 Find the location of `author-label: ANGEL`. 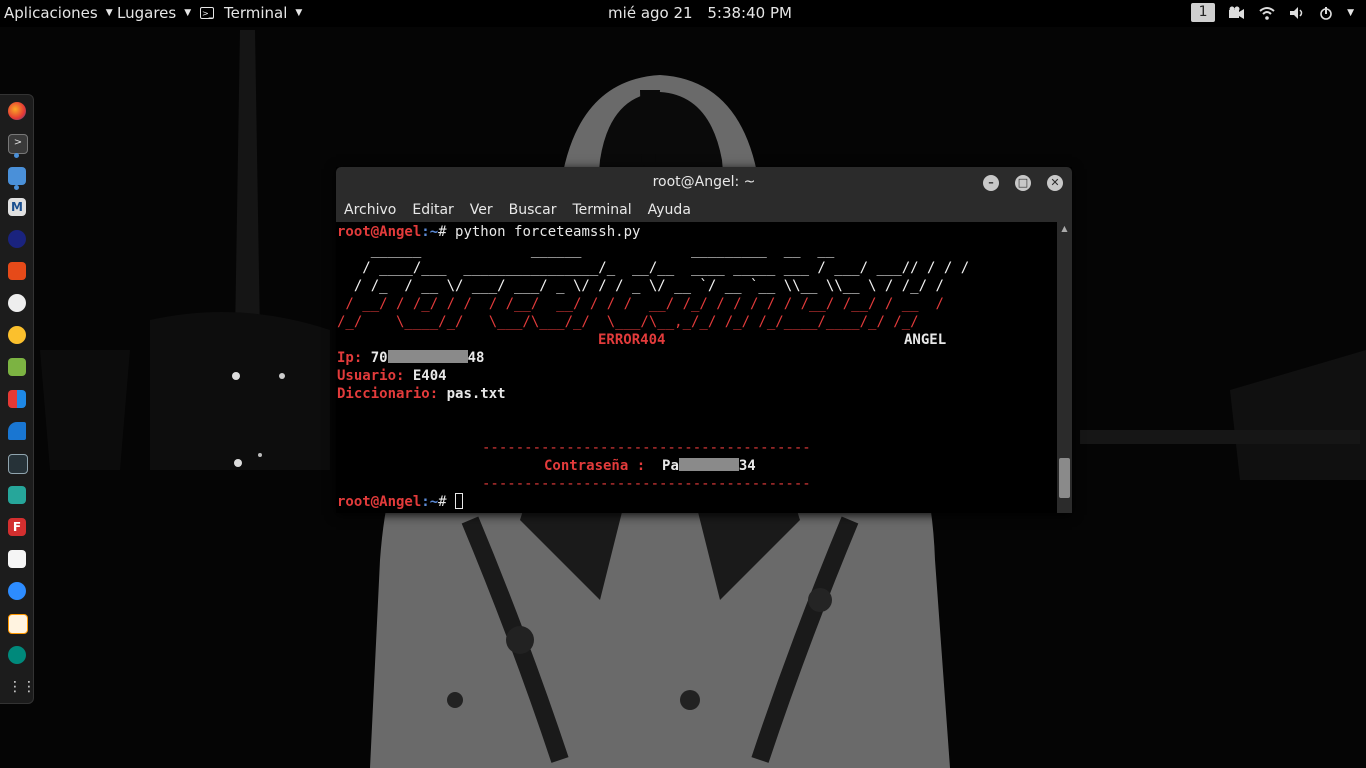

author-label: ANGEL is located at coordinates (925, 340).